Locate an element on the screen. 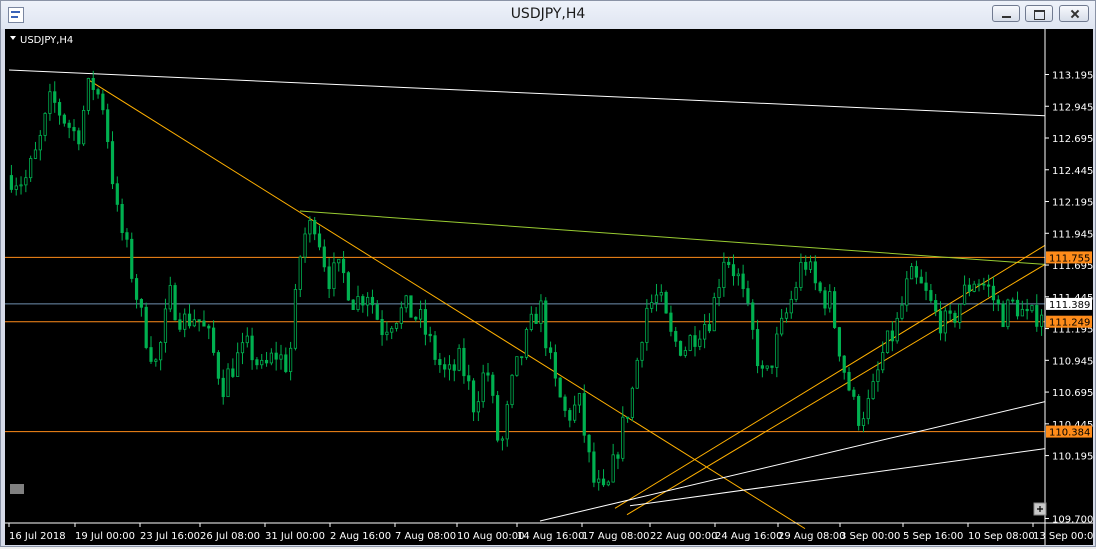  chevron-down-icon is located at coordinates (13, 38).